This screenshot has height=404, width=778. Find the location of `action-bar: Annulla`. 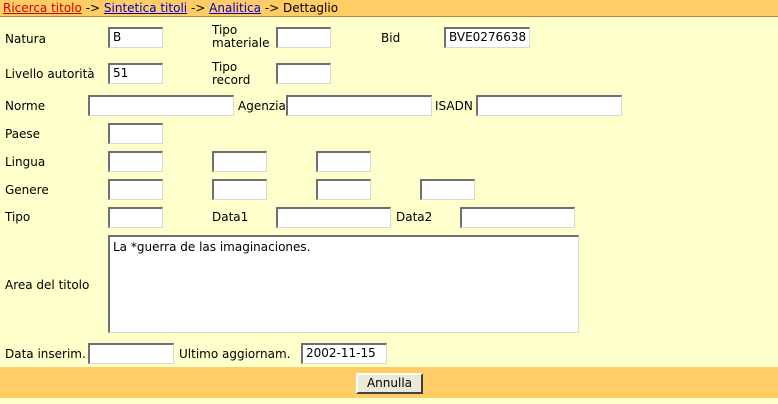

action-bar: Annulla is located at coordinates (389, 382).